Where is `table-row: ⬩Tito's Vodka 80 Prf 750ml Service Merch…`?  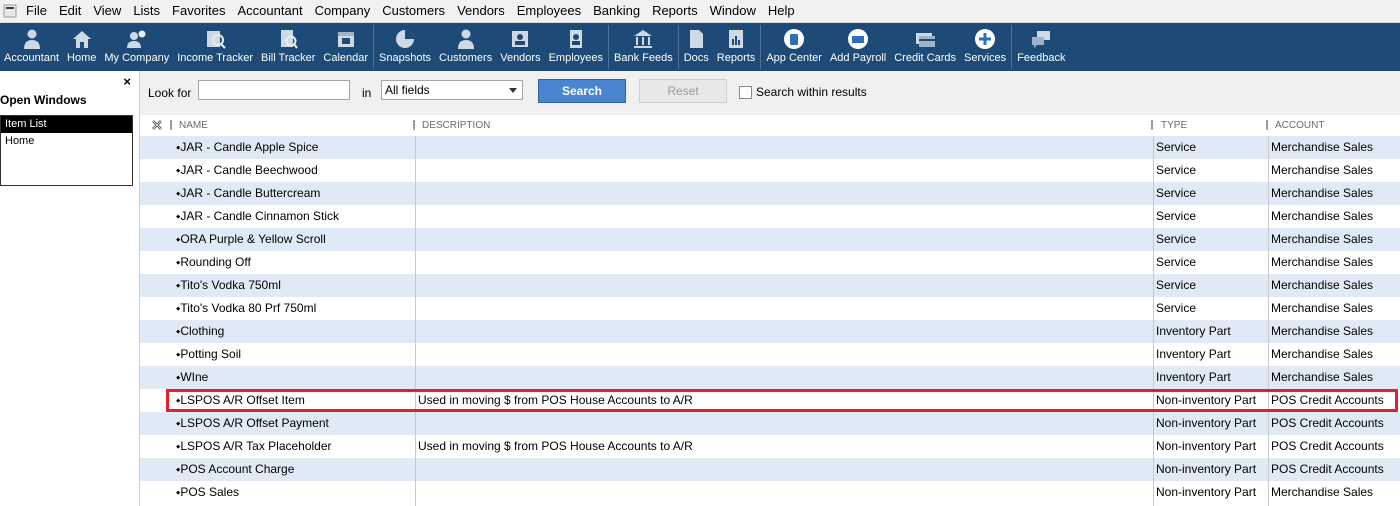 table-row: ⬩Tito's Vodka 80 Prf 750ml Service Merch… is located at coordinates (770, 308).